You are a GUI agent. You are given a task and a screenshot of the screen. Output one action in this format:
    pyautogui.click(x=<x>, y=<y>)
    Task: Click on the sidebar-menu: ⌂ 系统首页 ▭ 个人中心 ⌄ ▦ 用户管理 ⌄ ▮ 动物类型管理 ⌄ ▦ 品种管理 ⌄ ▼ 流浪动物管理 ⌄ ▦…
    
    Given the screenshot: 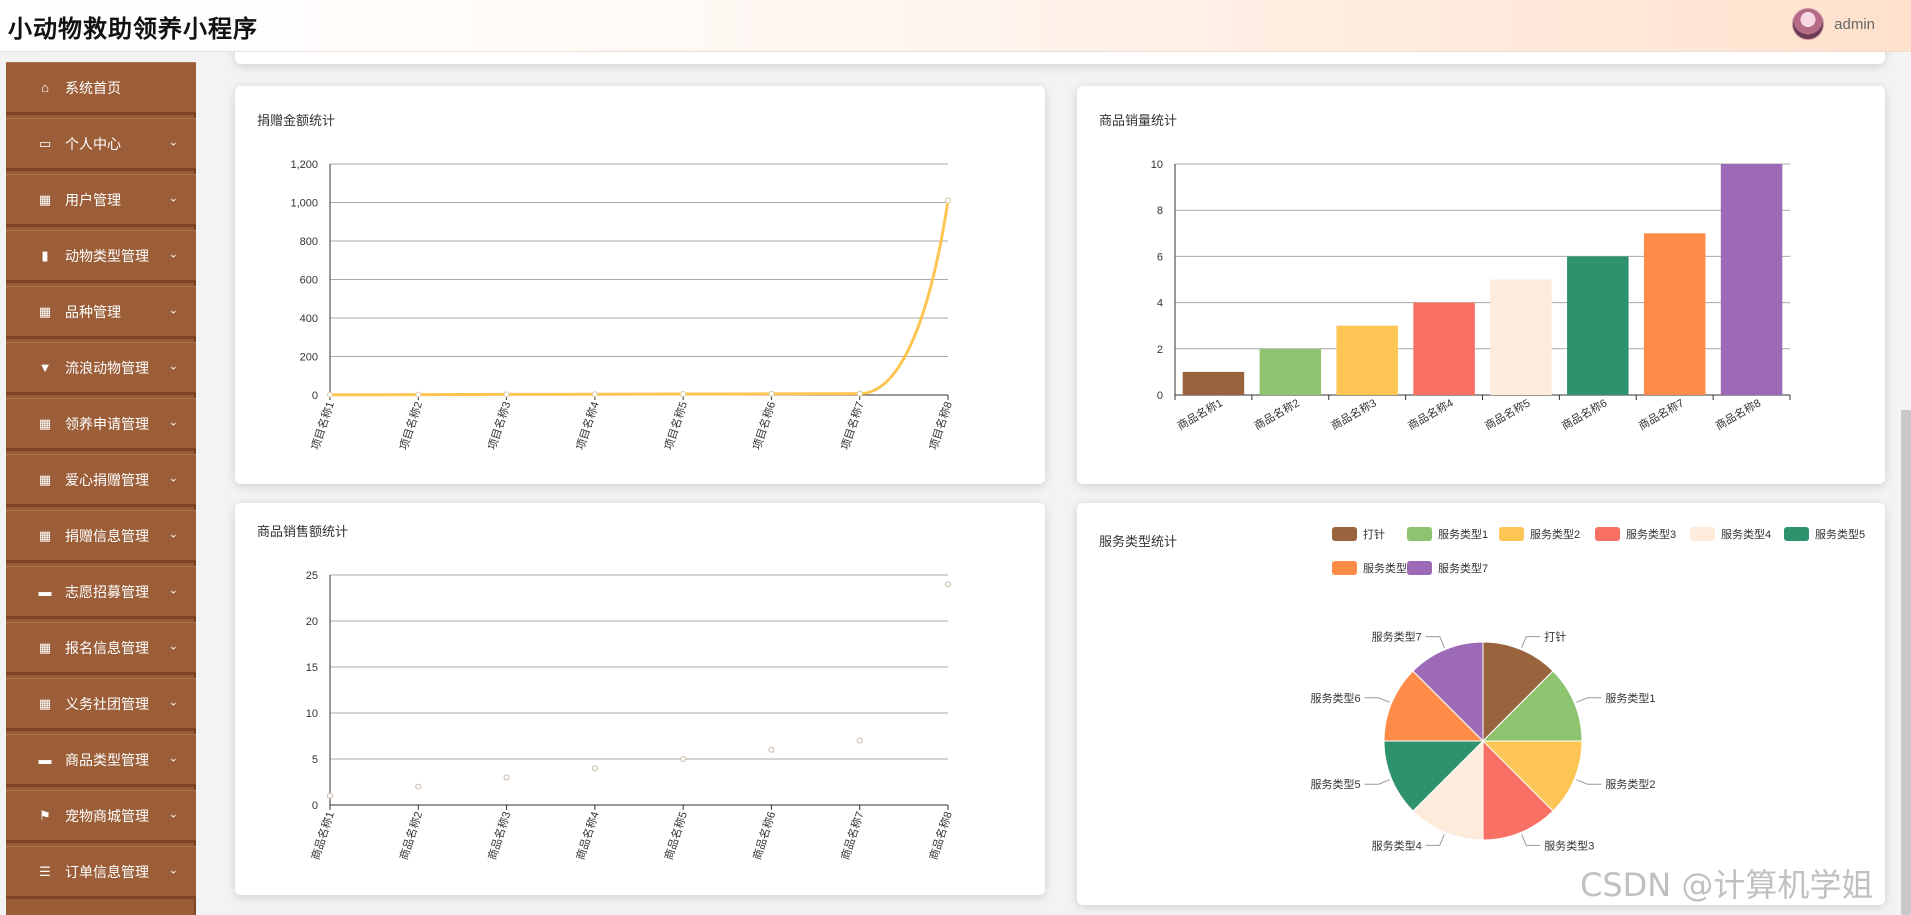 What is the action you would take?
    pyautogui.click(x=101, y=488)
    